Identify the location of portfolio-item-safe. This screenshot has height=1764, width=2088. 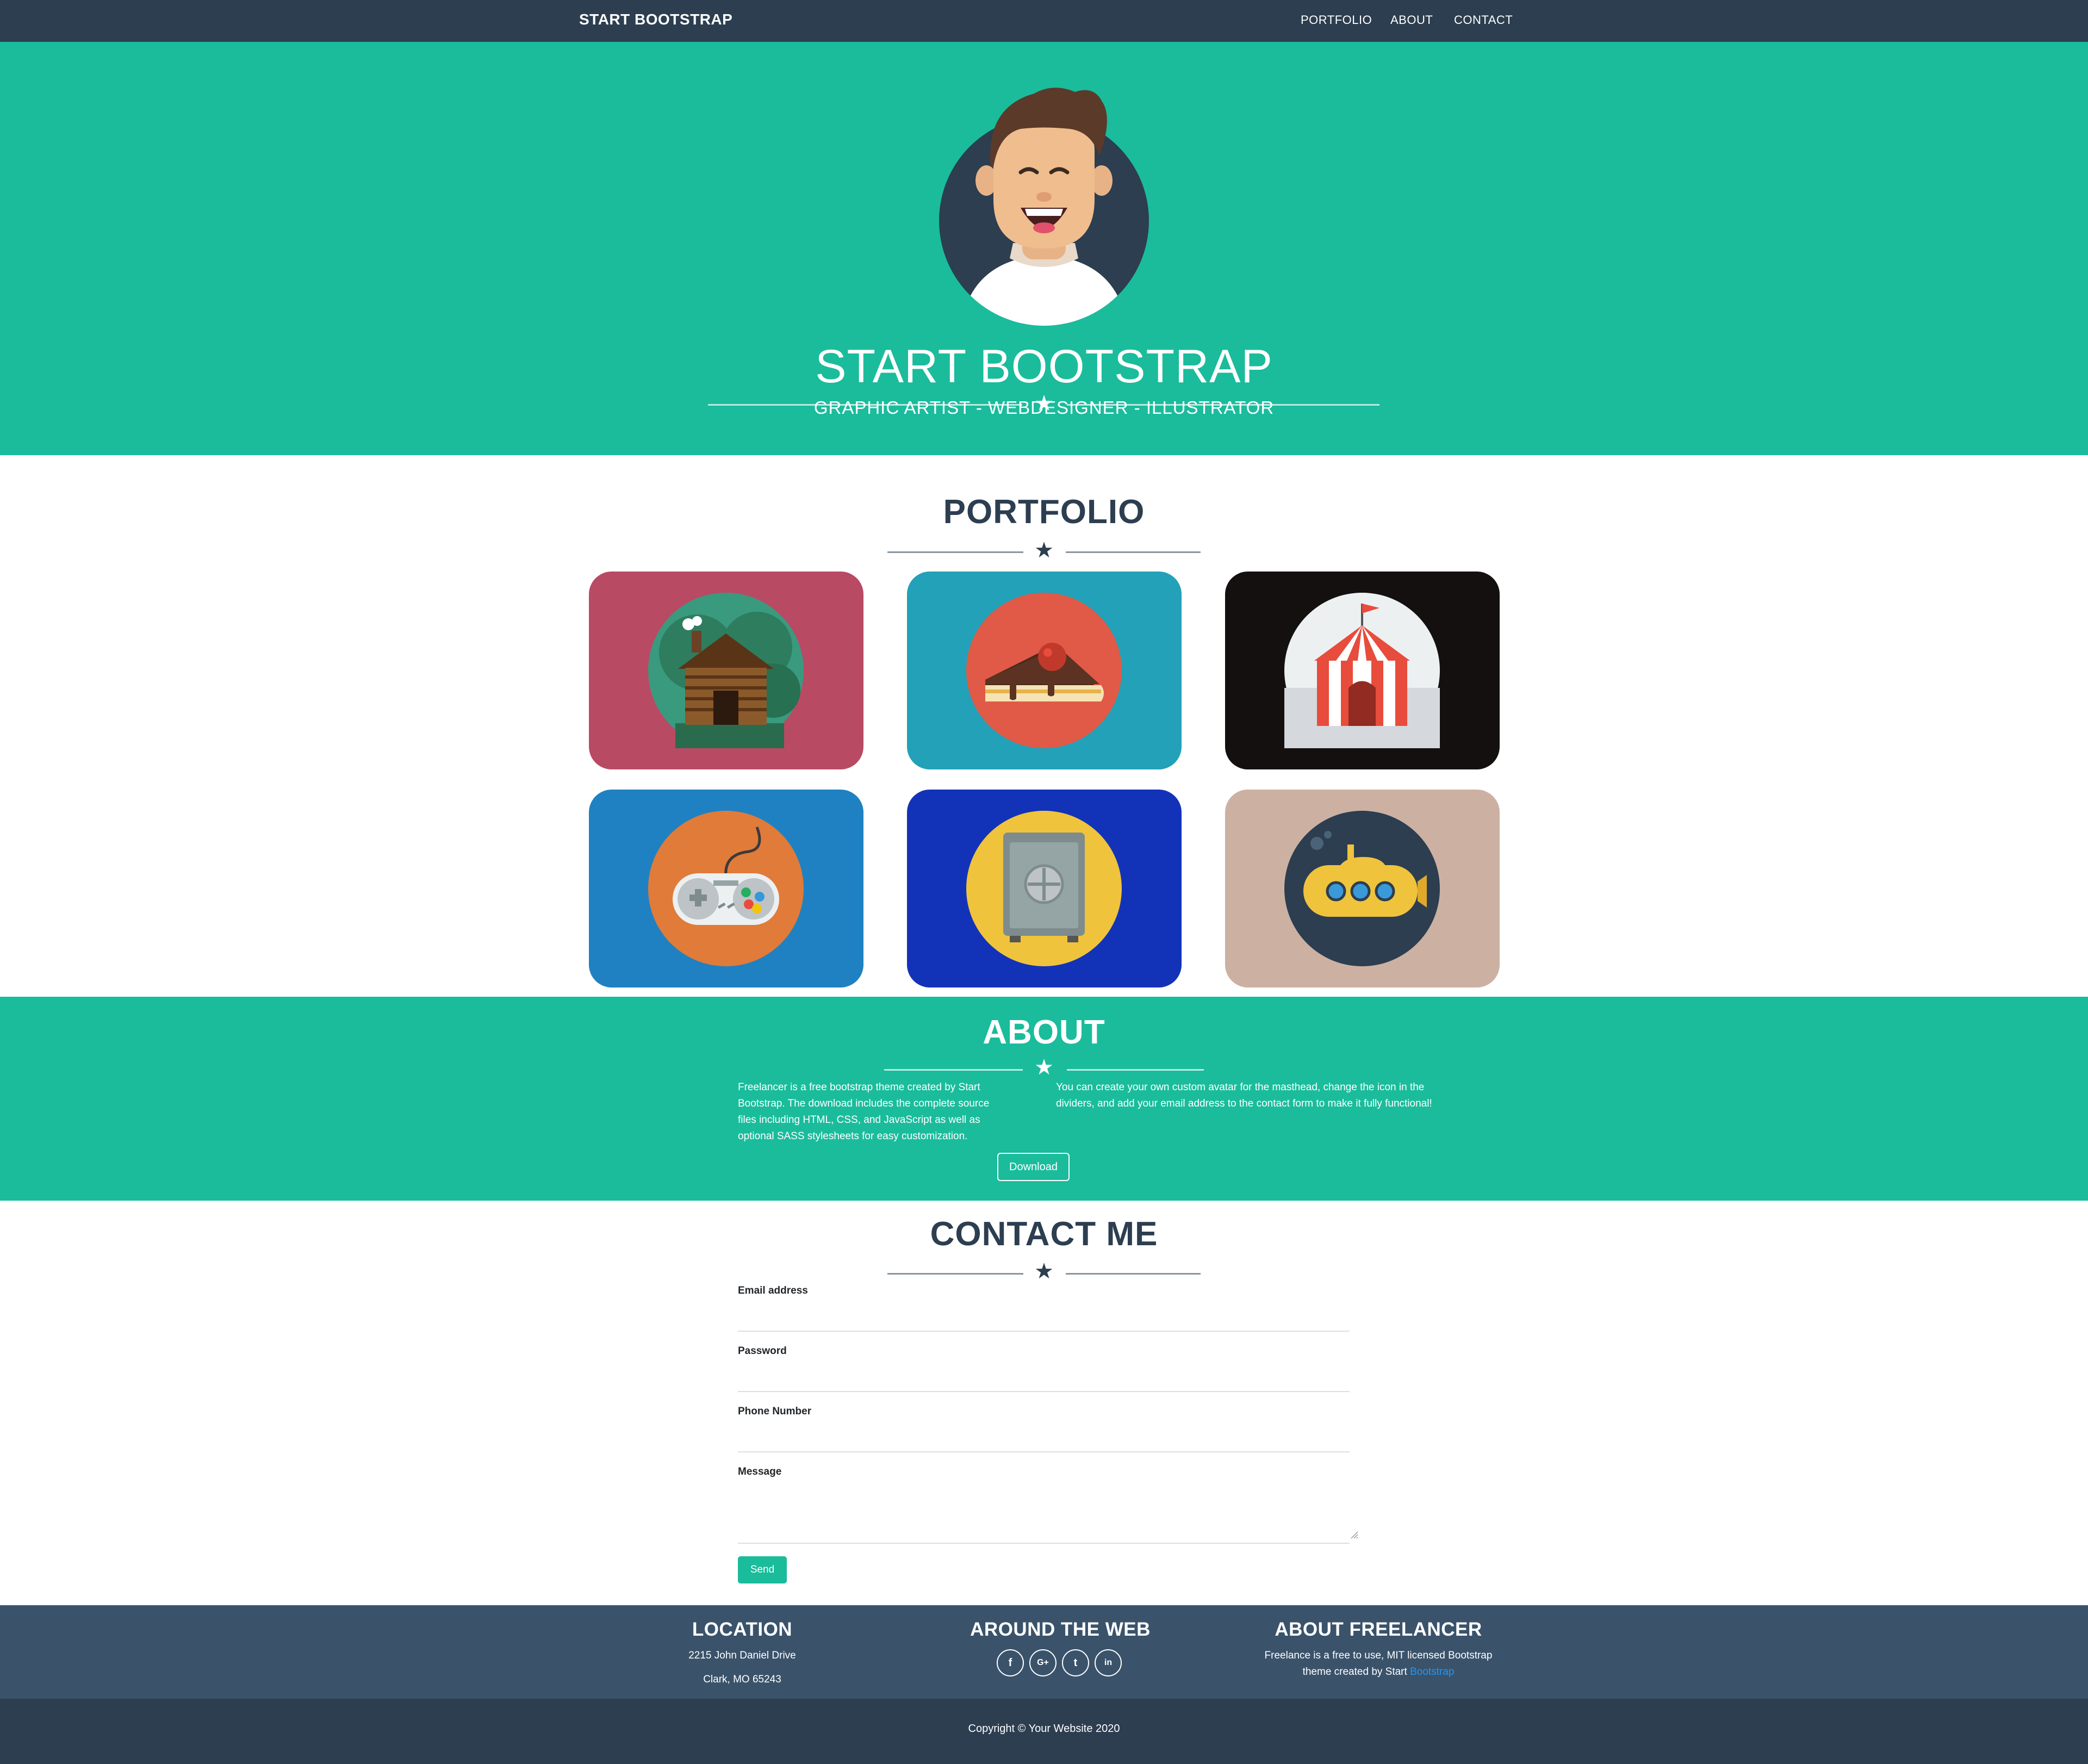
(1044, 888).